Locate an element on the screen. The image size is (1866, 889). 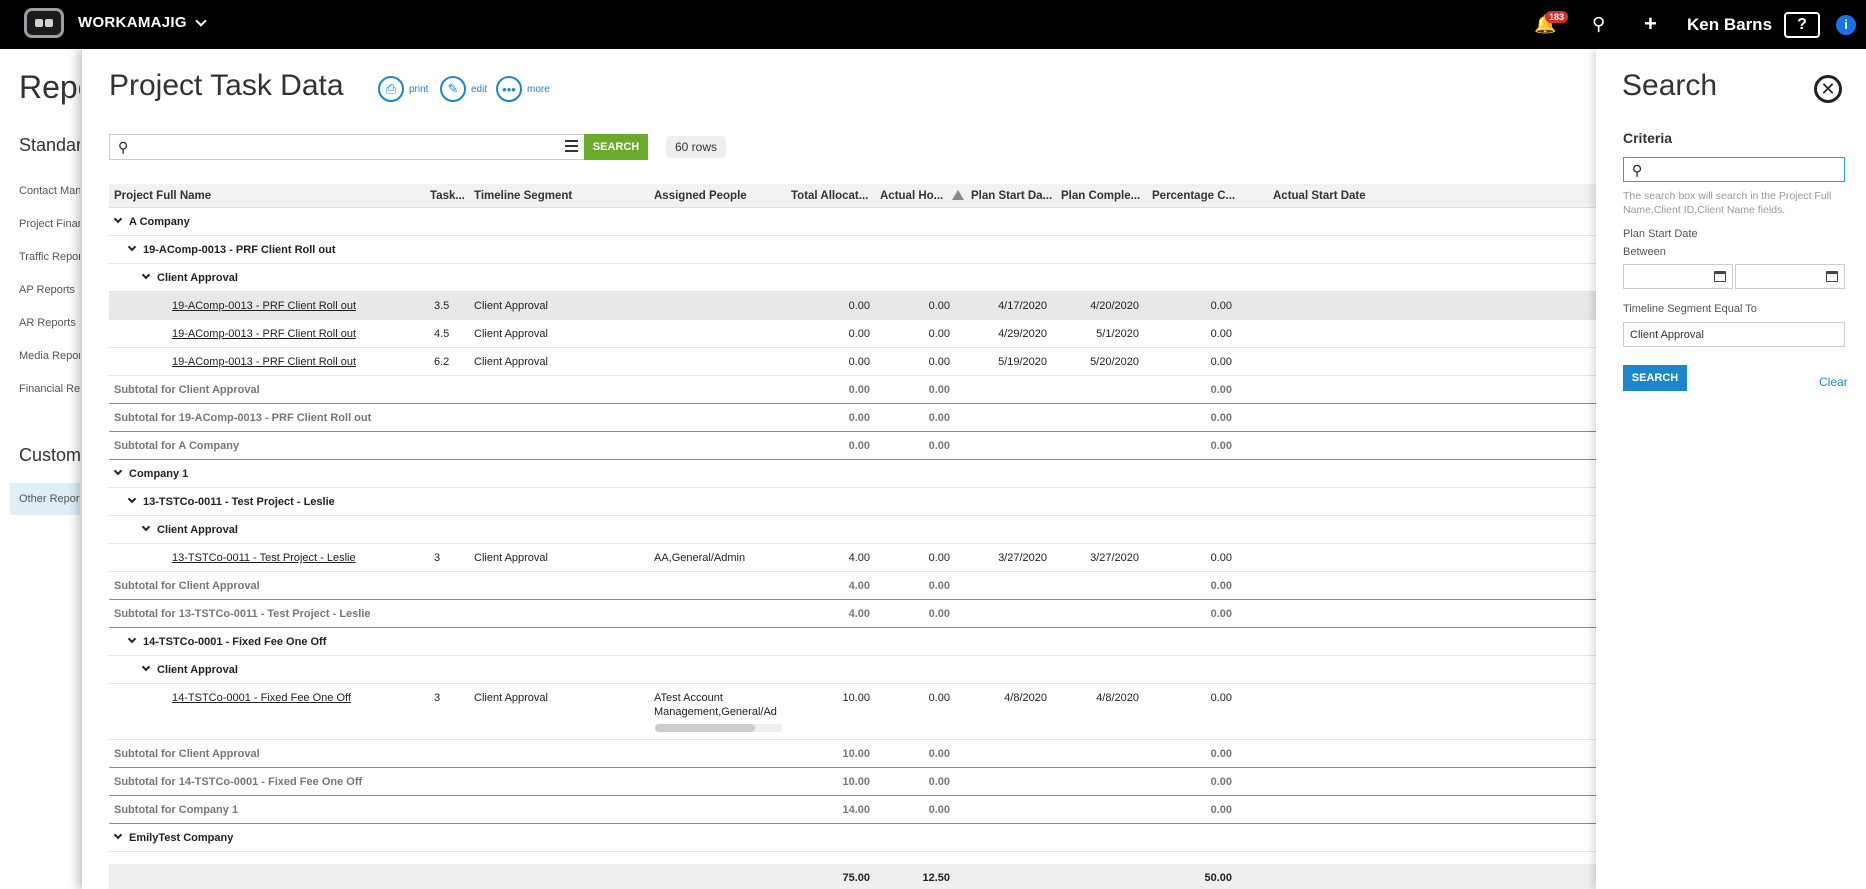
help-button: ? is located at coordinates (1802, 25).